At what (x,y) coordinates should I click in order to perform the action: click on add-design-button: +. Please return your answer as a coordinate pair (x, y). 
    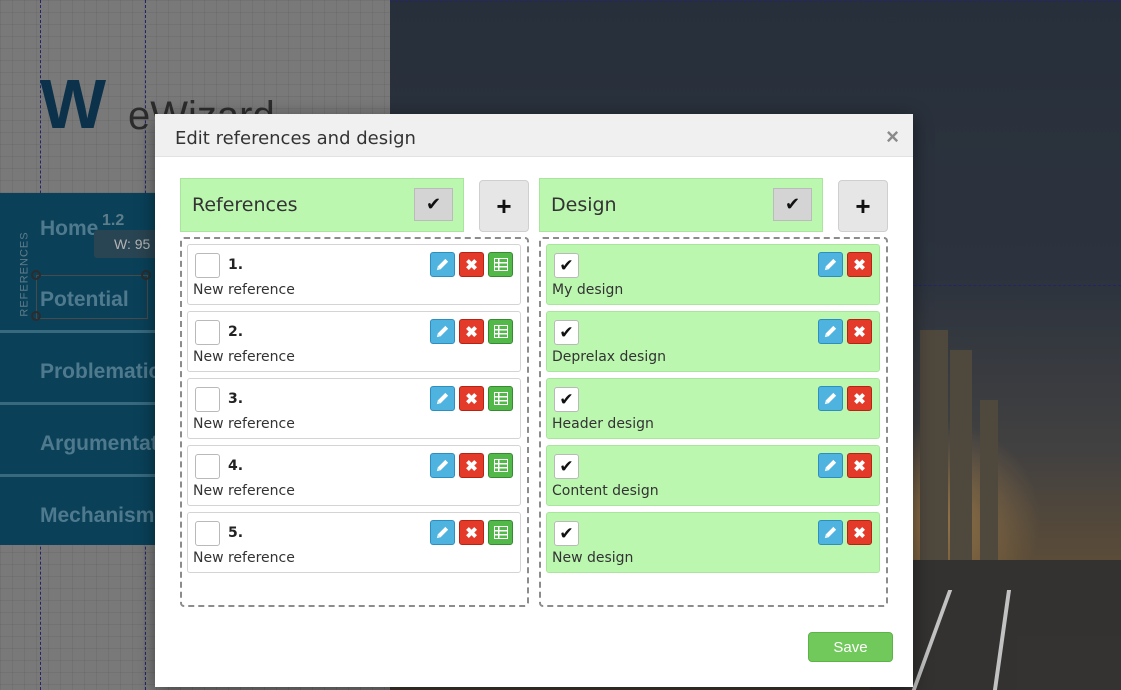
    Looking at the image, I should click on (863, 206).